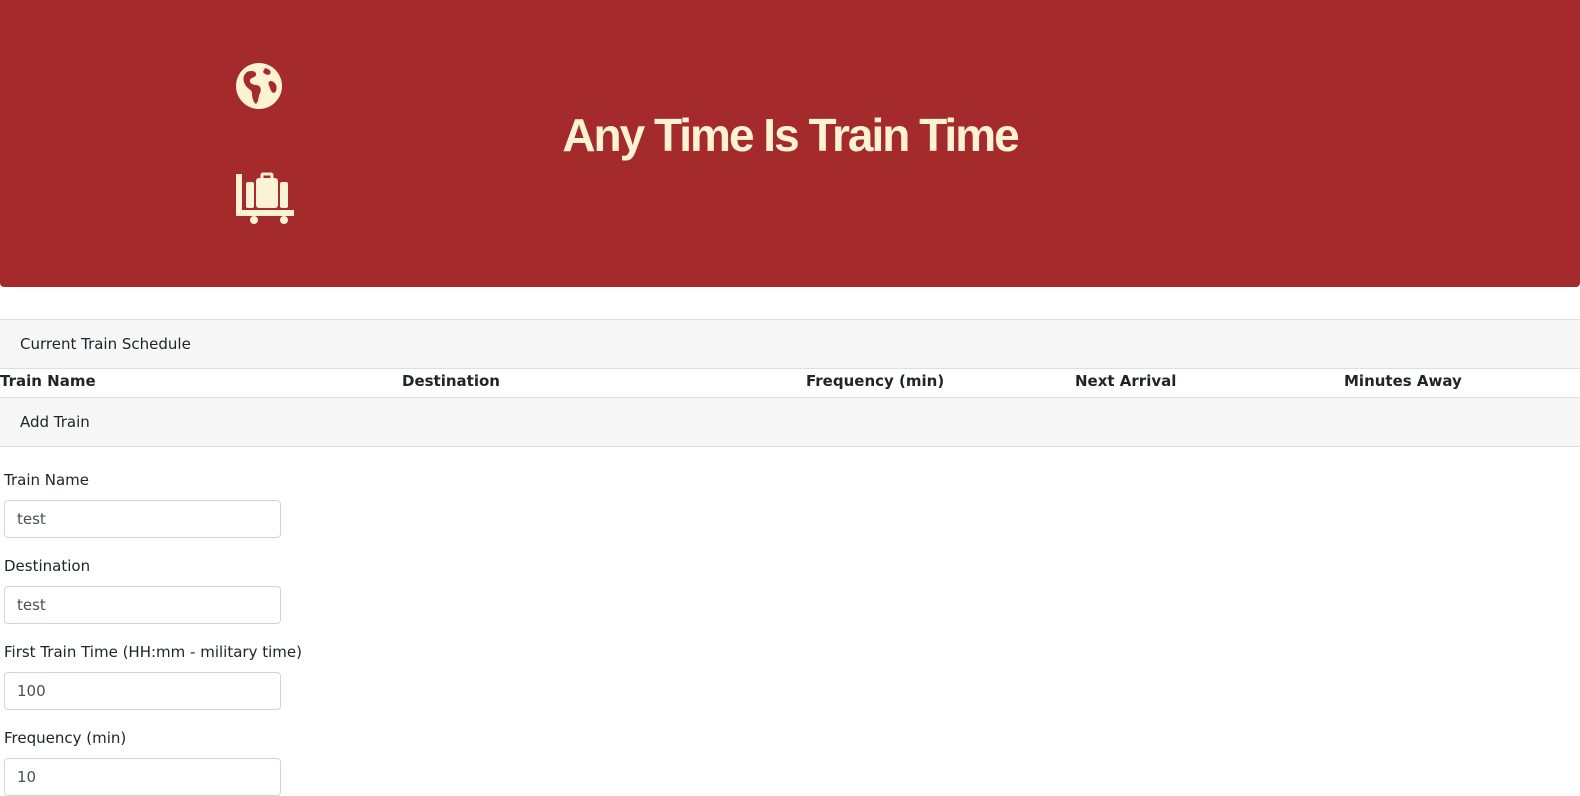 This screenshot has width=1580, height=796. I want to click on first-train-time-label: First Train Time (HH:mm - military time), so click(153, 652).